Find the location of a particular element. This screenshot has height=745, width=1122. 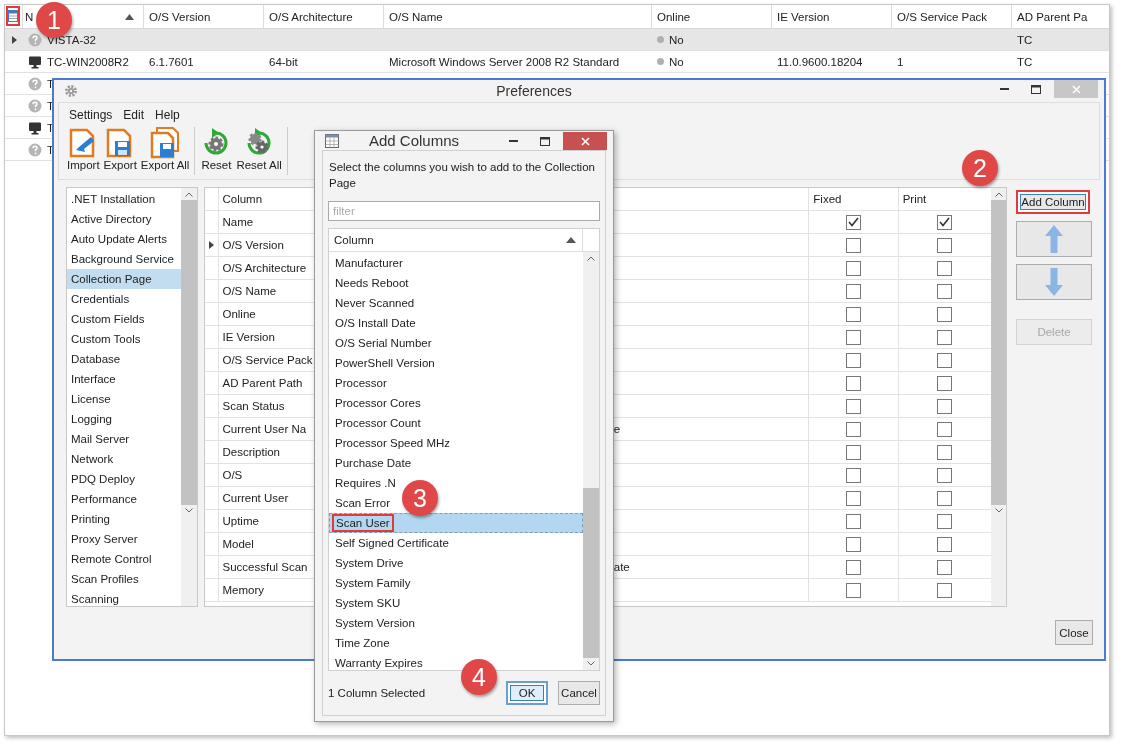

list-item: Processor Count is located at coordinates (378, 423).